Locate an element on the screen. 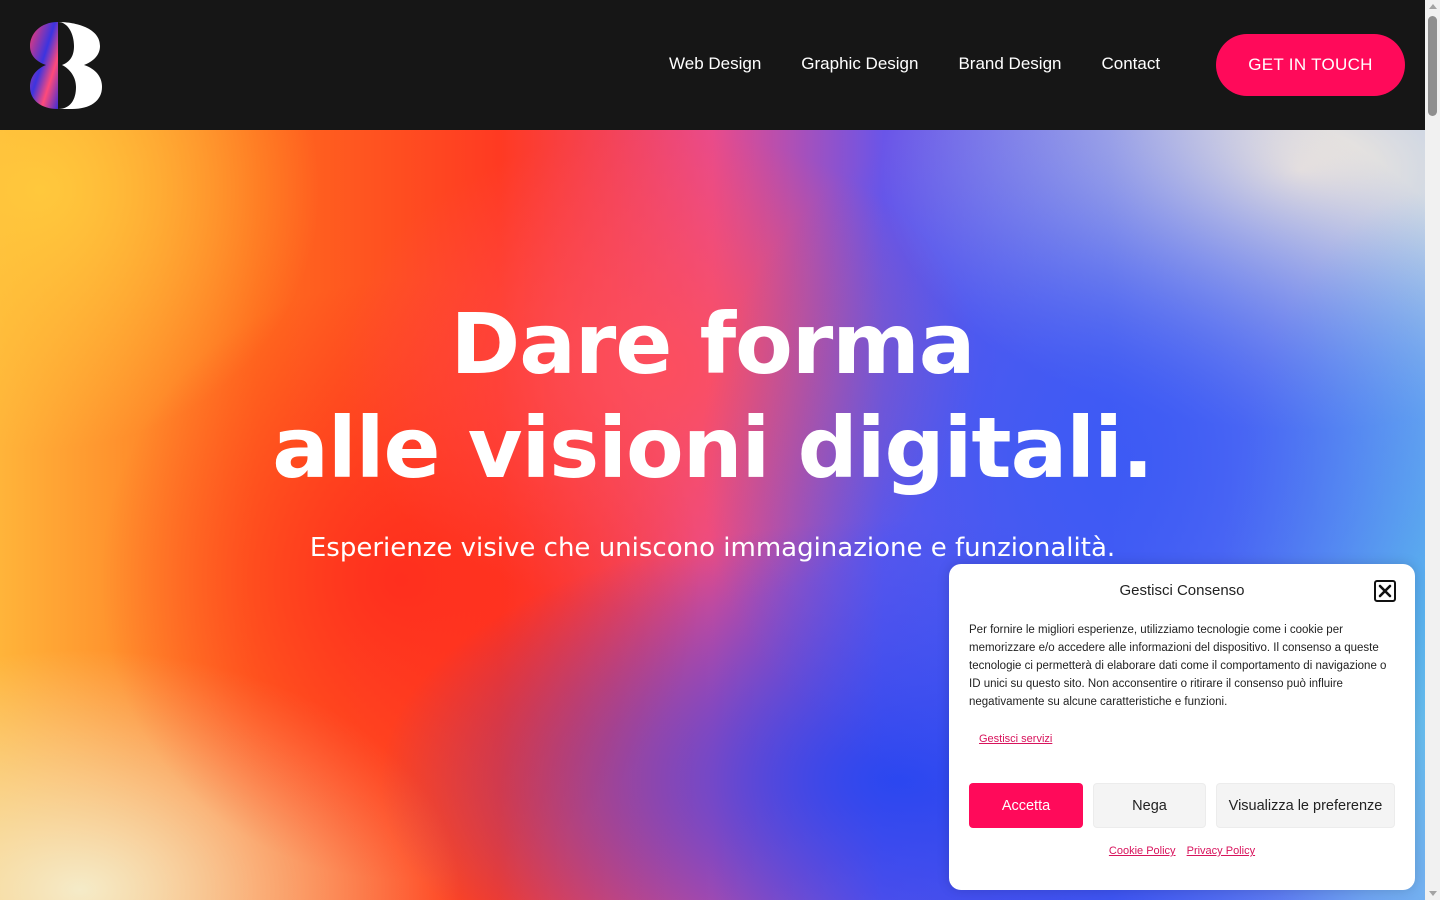  accept-button: Accetta is located at coordinates (1026, 805).